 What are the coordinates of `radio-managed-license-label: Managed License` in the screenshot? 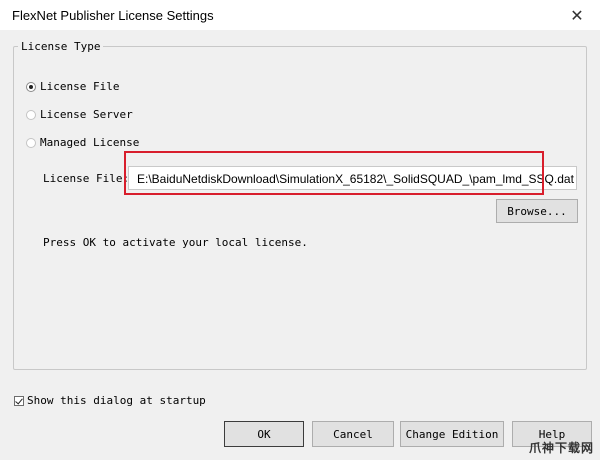 It's located at (90, 142).